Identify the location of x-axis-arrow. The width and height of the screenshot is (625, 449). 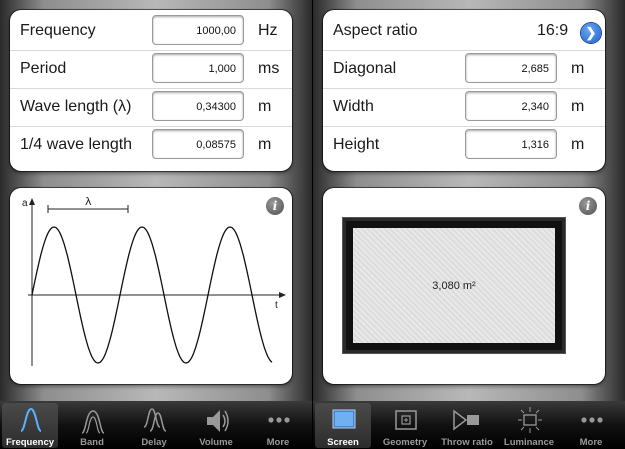
(282, 295).